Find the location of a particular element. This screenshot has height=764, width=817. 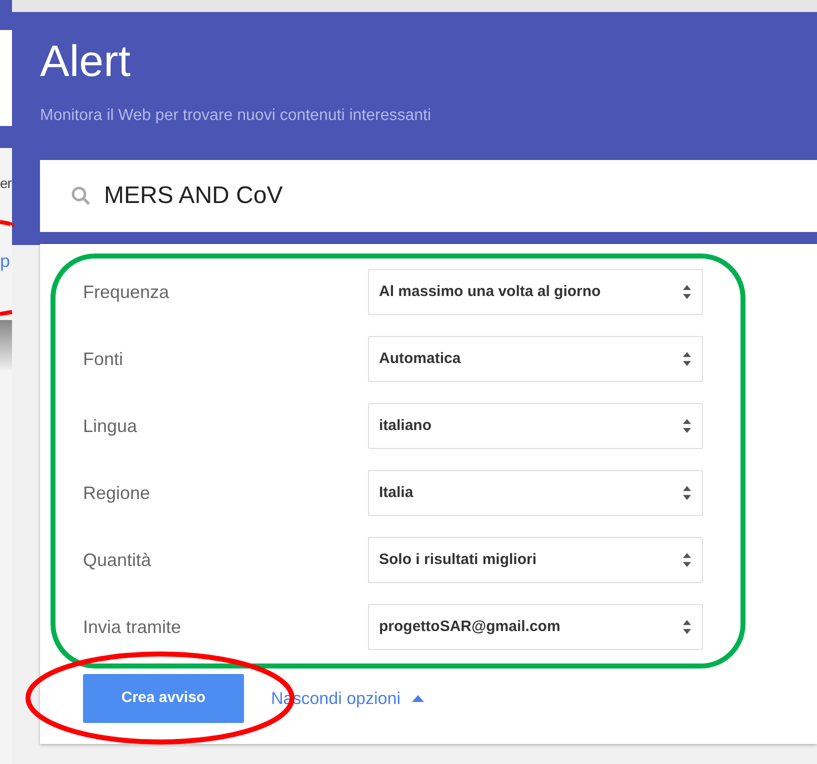

option-select: Al massimo una volta al giorno is located at coordinates (535, 292).